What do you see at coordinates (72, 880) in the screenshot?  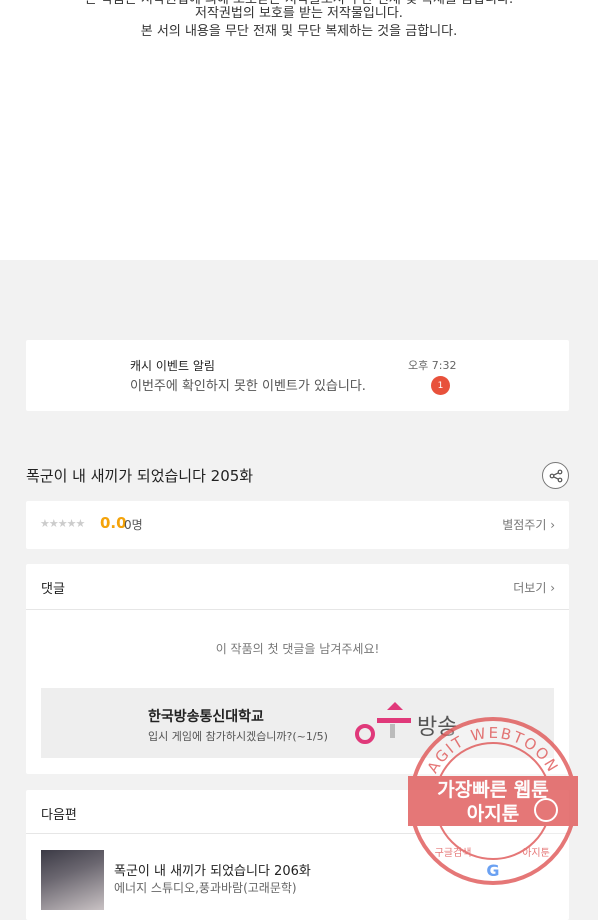 I see `next-episode-thumbnail` at bounding box center [72, 880].